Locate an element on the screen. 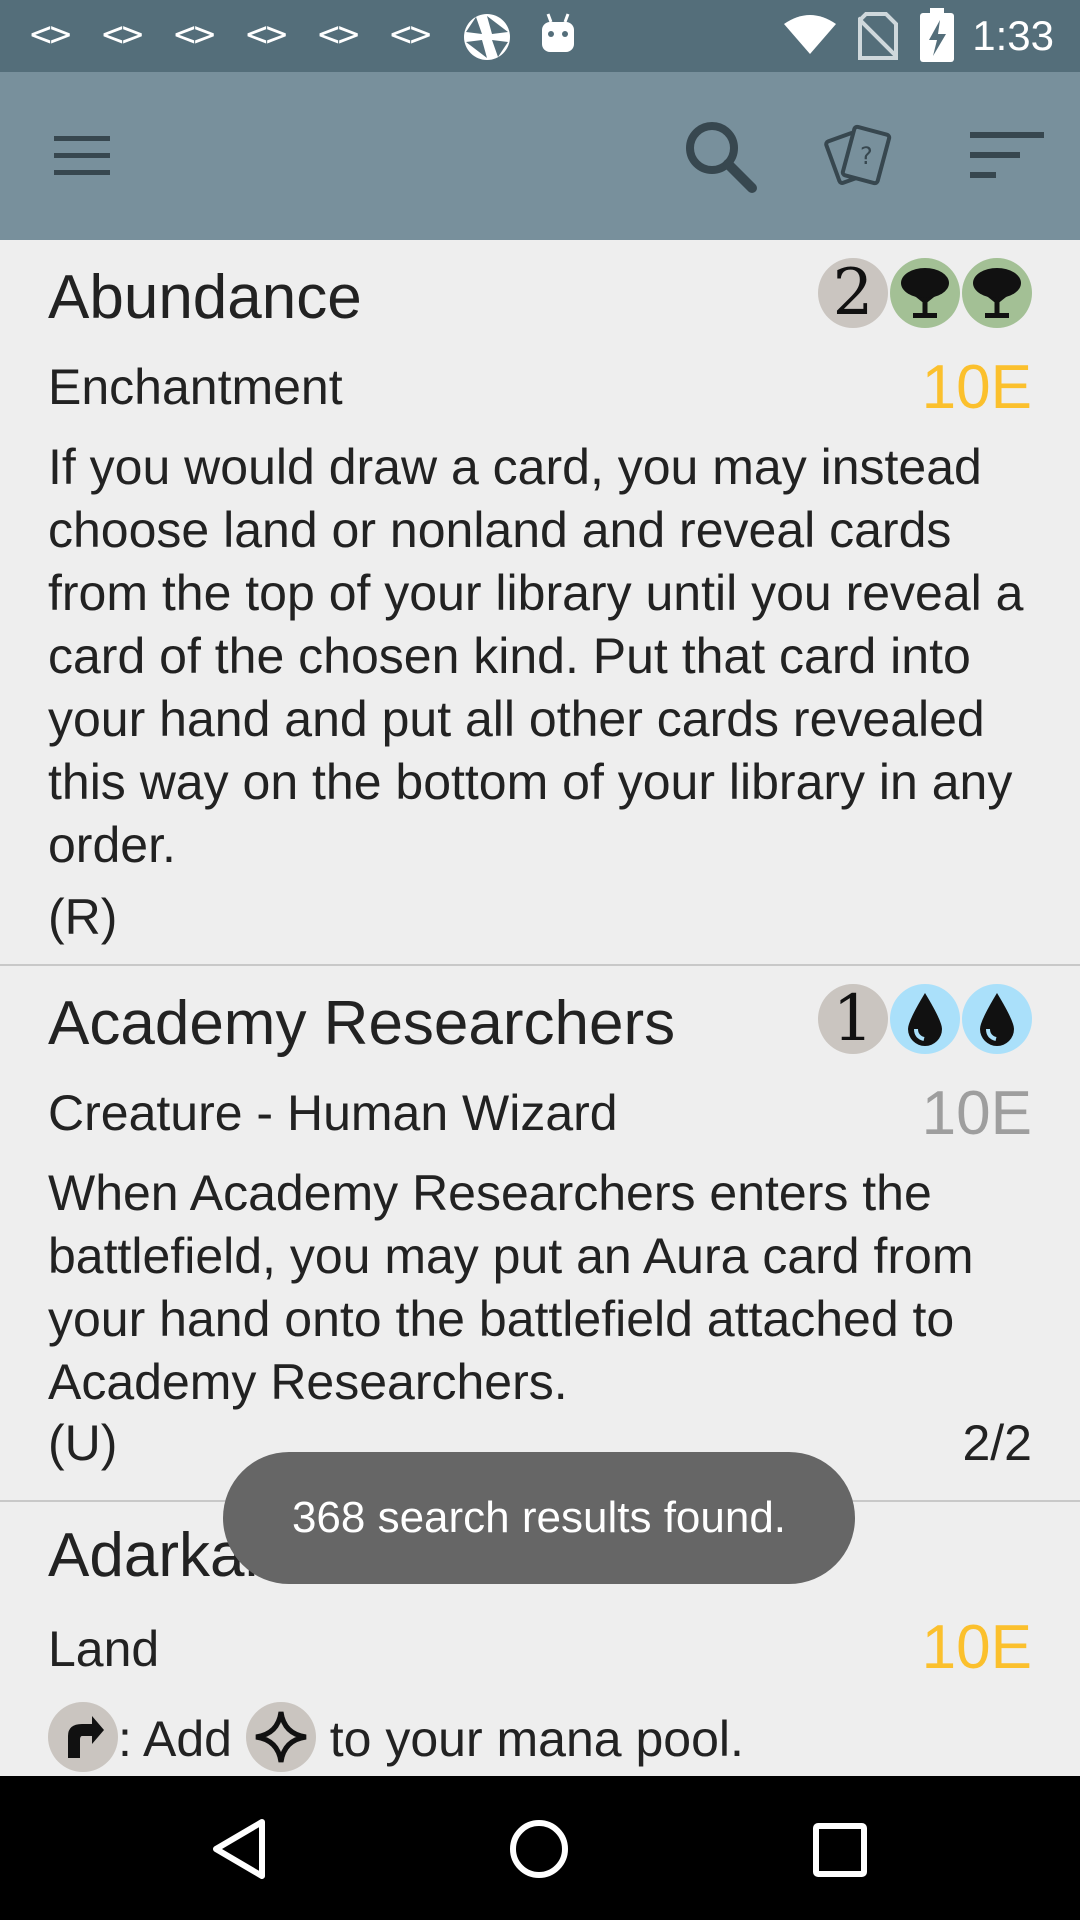 Image resolution: width=1080 pixels, height=1920 pixels. home-icon is located at coordinates (539, 1849).